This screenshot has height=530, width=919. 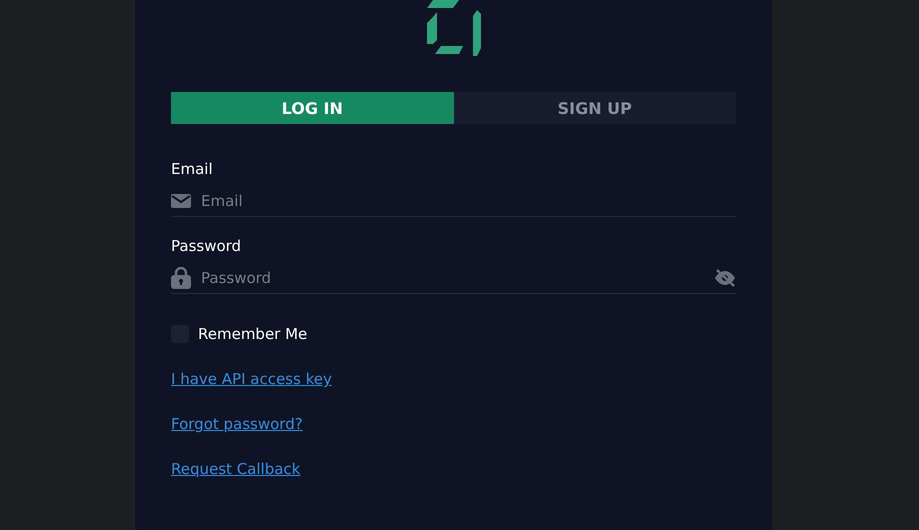 What do you see at coordinates (312, 108) in the screenshot?
I see `tab: LOG IN` at bounding box center [312, 108].